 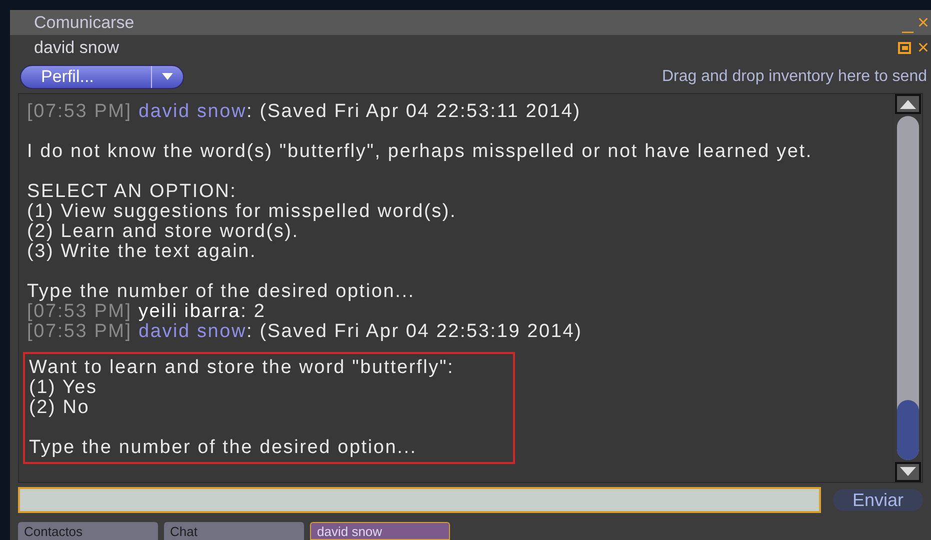 I want to click on tab: Contactos, so click(x=88, y=531).